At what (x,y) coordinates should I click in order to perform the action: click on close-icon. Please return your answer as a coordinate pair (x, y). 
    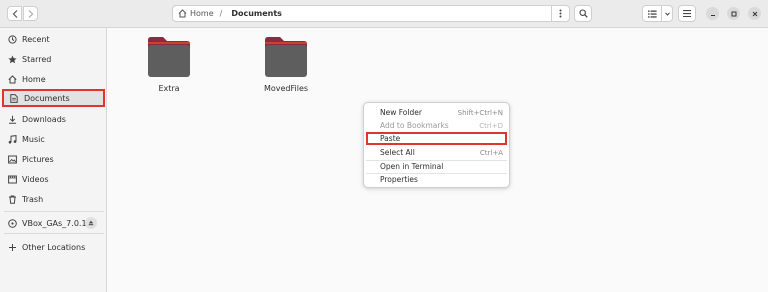
    Looking at the image, I should click on (754, 13).